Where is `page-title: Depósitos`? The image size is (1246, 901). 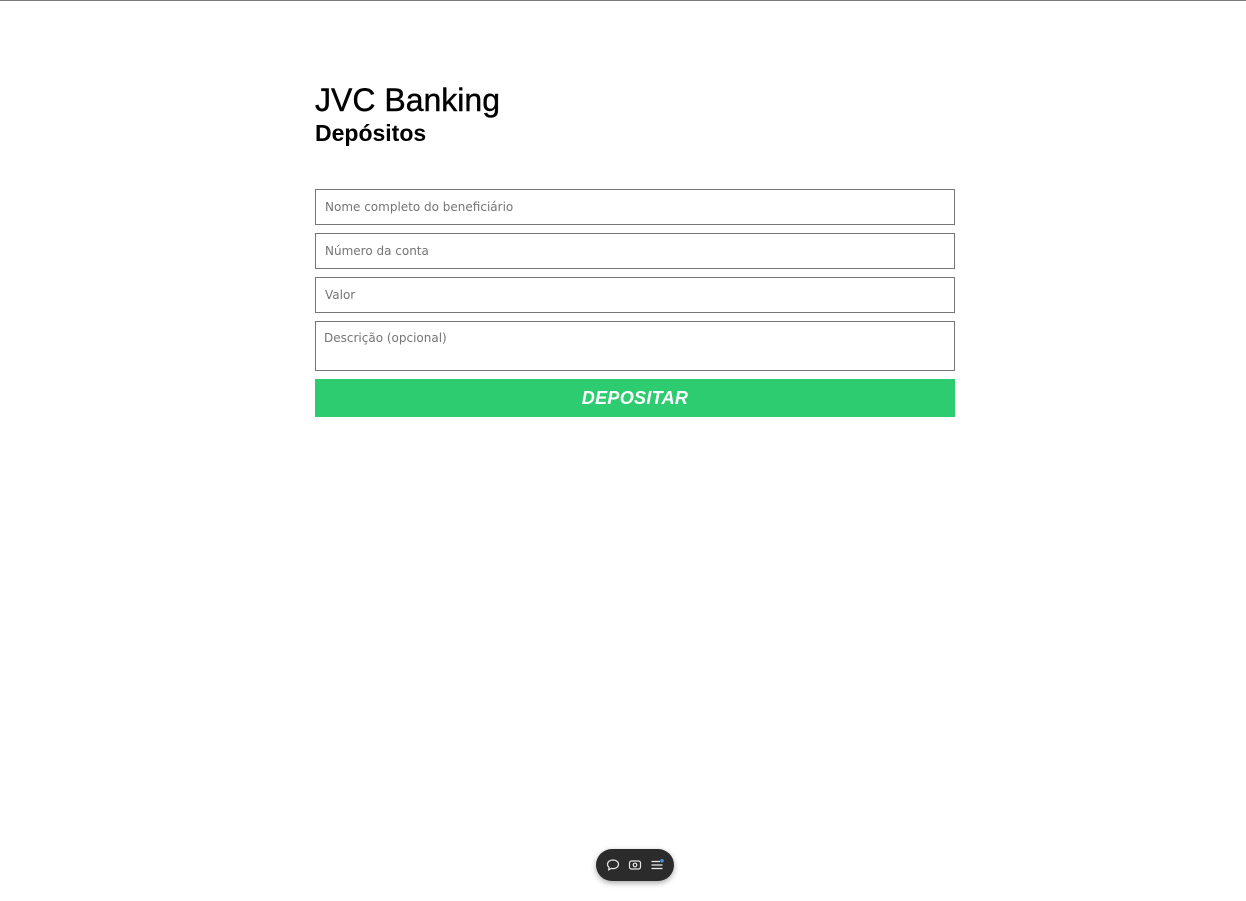 page-title: Depósitos is located at coordinates (371, 133).